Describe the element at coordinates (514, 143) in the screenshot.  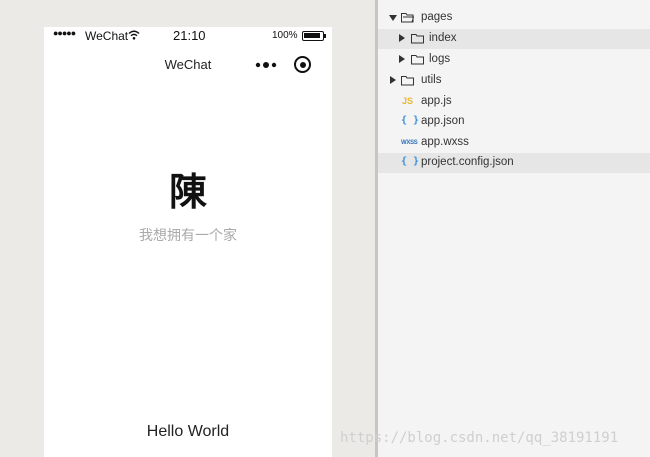
I see `tree-file-app-wxss: WXSS app.wxss` at that location.